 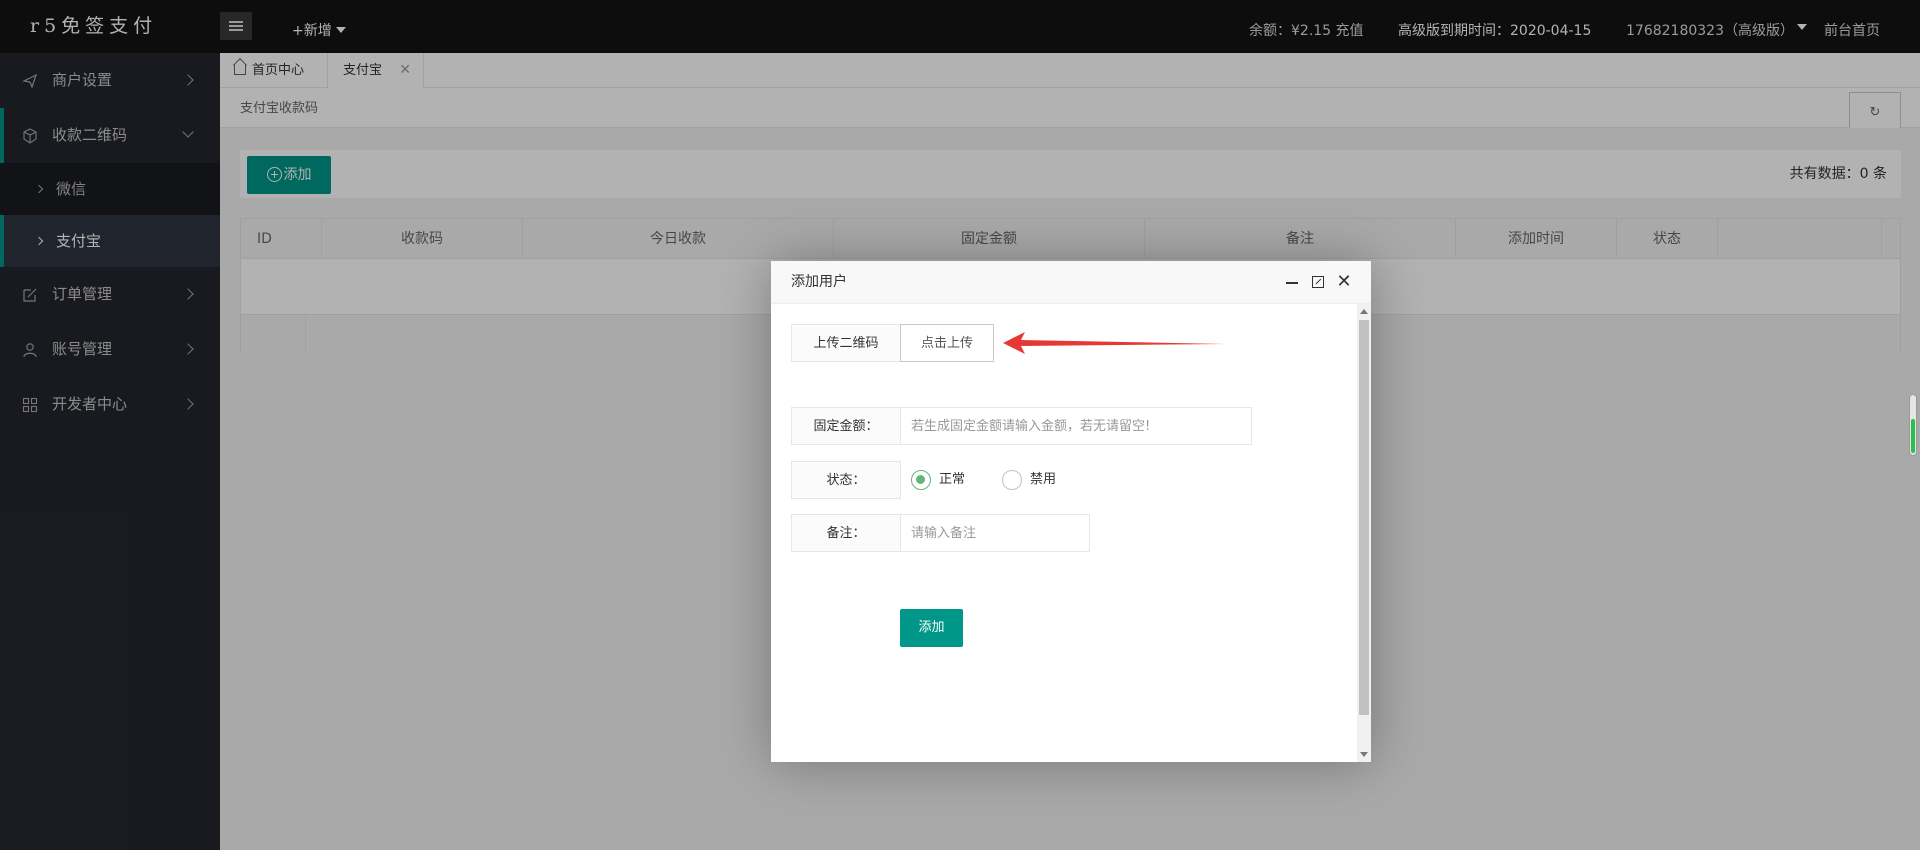 I want to click on submit-button: 添加, so click(x=931, y=628).